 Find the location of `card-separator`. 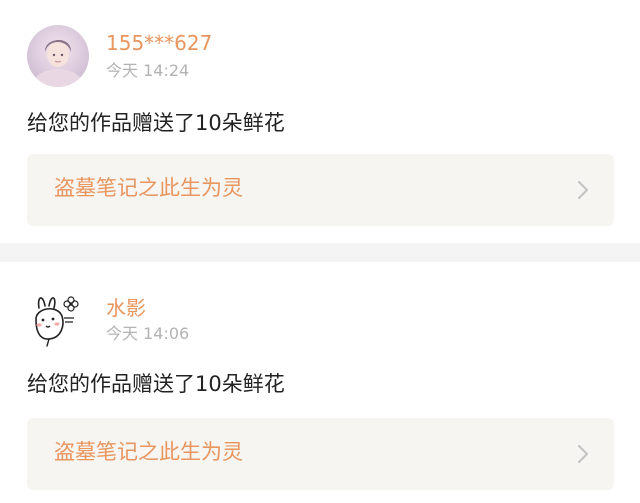

card-separator is located at coordinates (320, 252).